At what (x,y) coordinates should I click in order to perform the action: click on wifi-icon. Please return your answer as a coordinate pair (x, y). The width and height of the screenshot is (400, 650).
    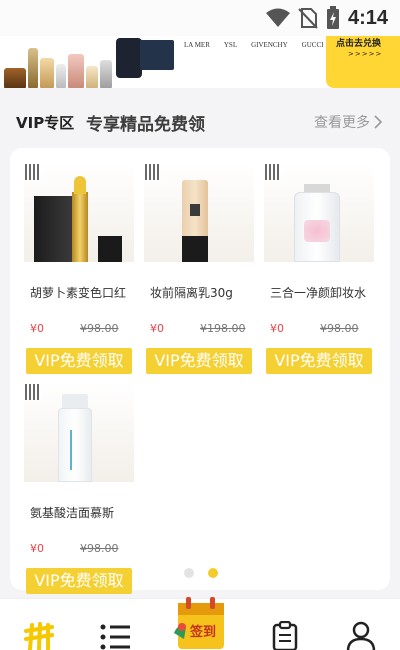
    Looking at the image, I should click on (277, 17).